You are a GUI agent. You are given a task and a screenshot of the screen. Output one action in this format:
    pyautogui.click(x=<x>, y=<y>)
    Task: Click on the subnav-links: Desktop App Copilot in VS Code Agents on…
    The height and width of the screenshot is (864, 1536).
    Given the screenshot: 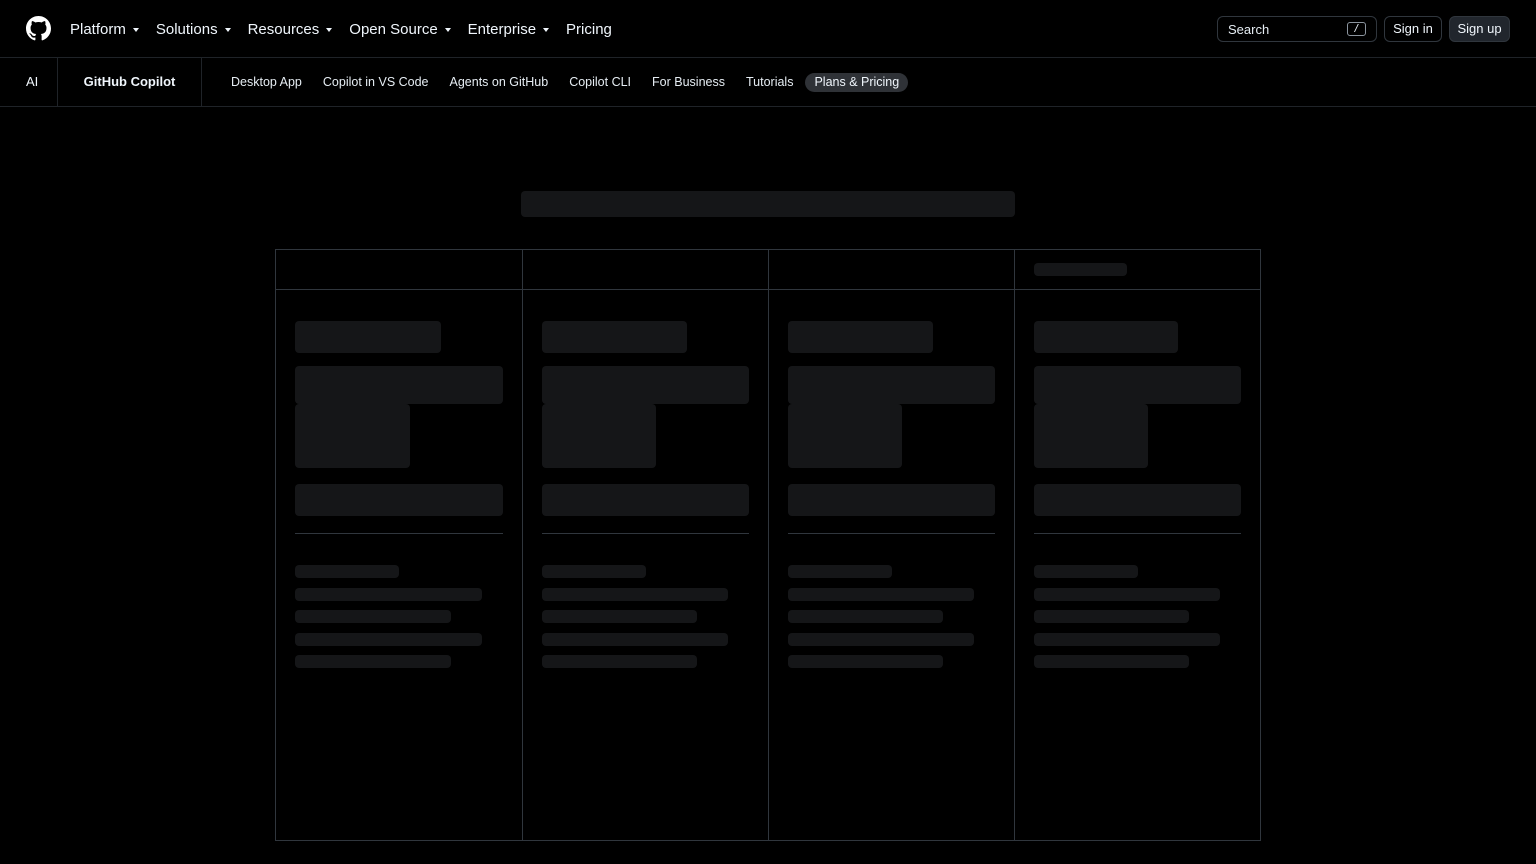 What is the action you would take?
    pyautogui.click(x=566, y=82)
    